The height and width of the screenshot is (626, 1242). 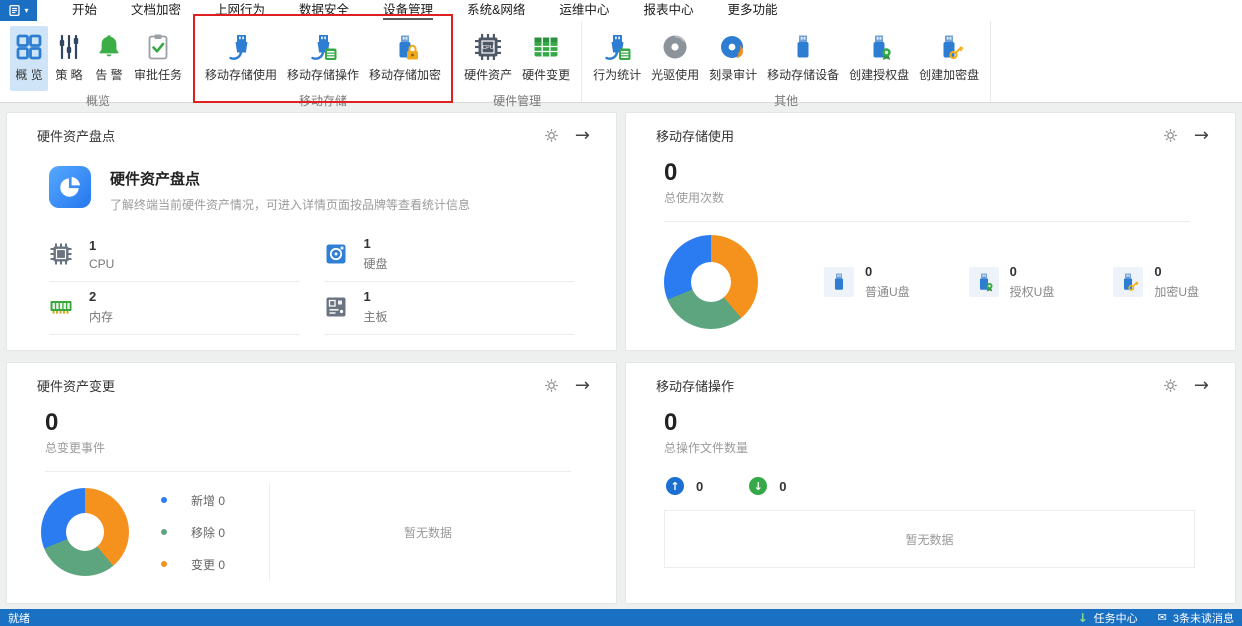 I want to click on total-label: 总变更事件, so click(x=75, y=448).